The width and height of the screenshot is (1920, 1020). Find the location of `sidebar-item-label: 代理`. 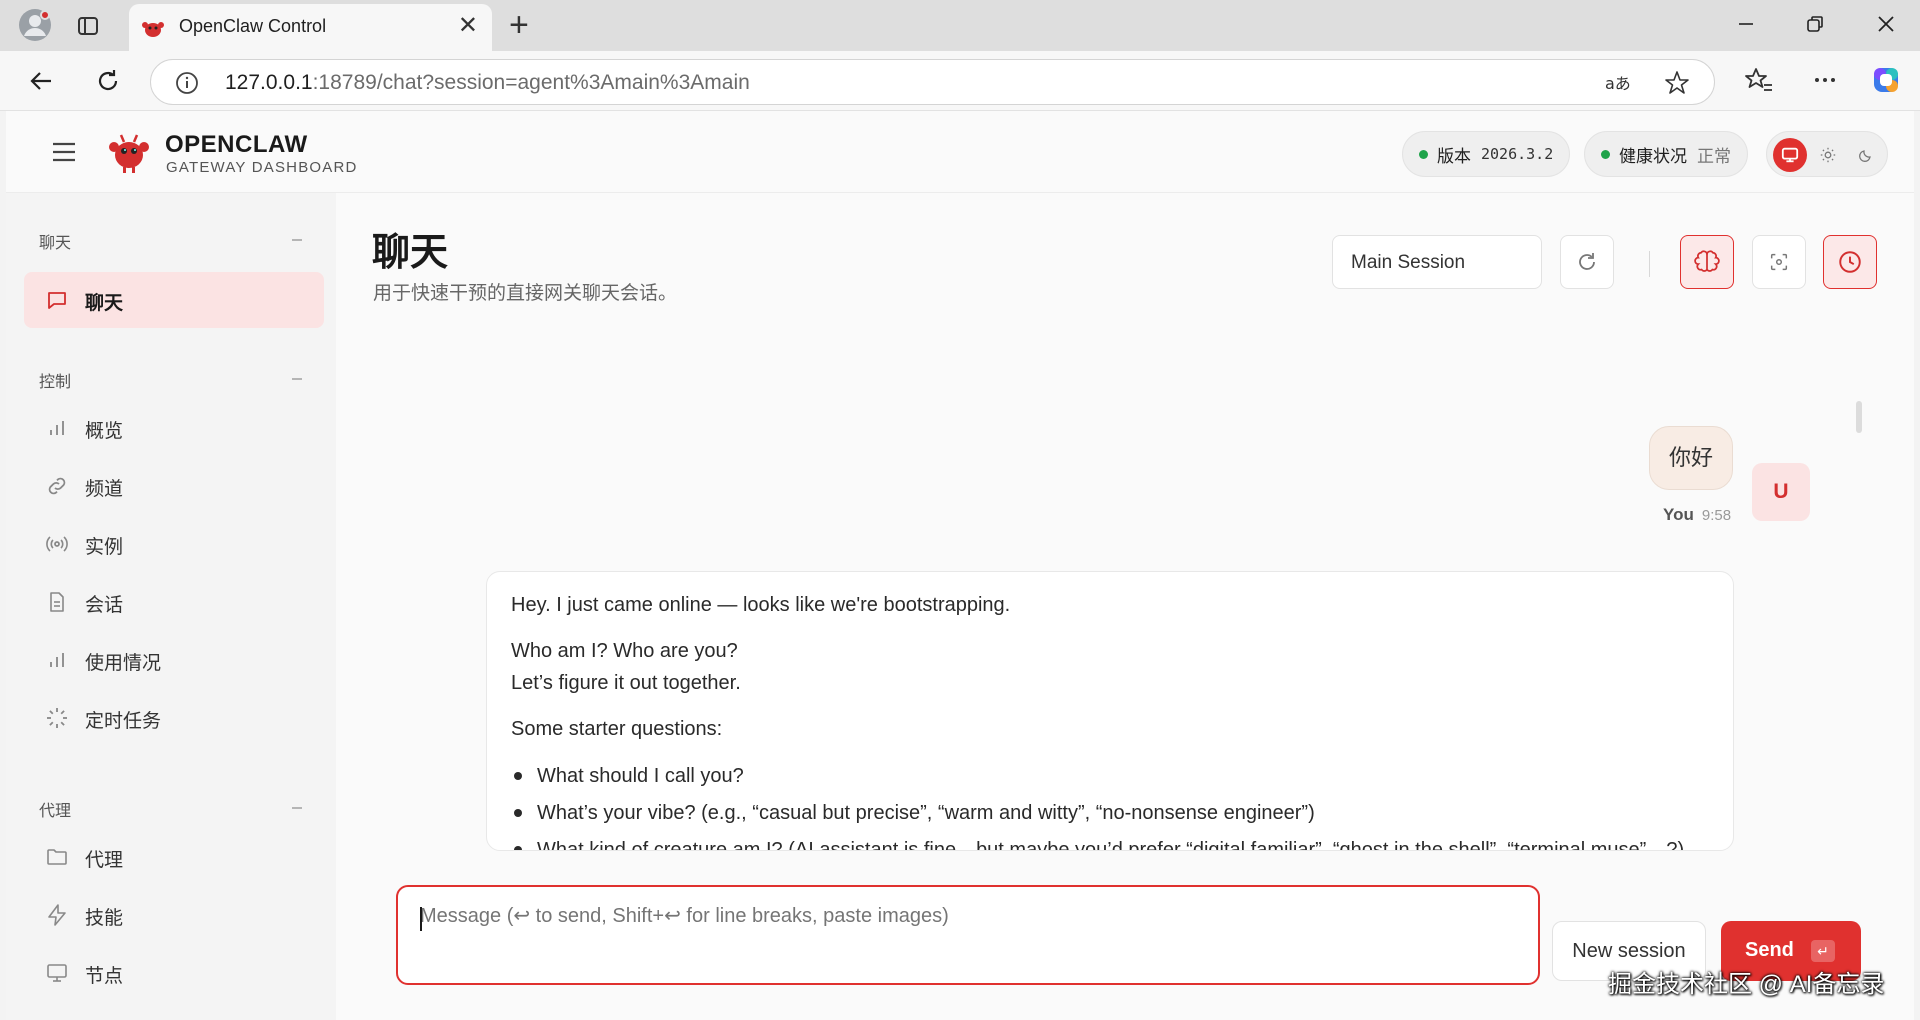

sidebar-item-label: 代理 is located at coordinates (104, 860).